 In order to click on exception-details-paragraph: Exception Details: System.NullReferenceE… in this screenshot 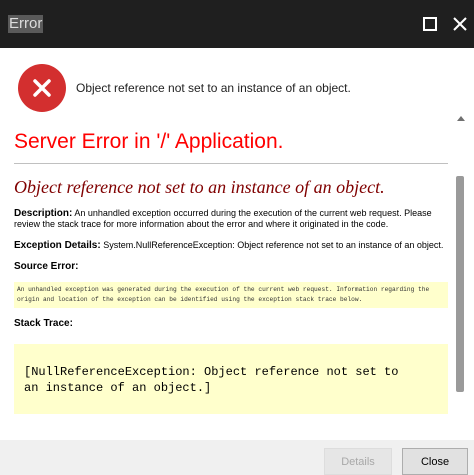, I will do `click(232, 245)`.